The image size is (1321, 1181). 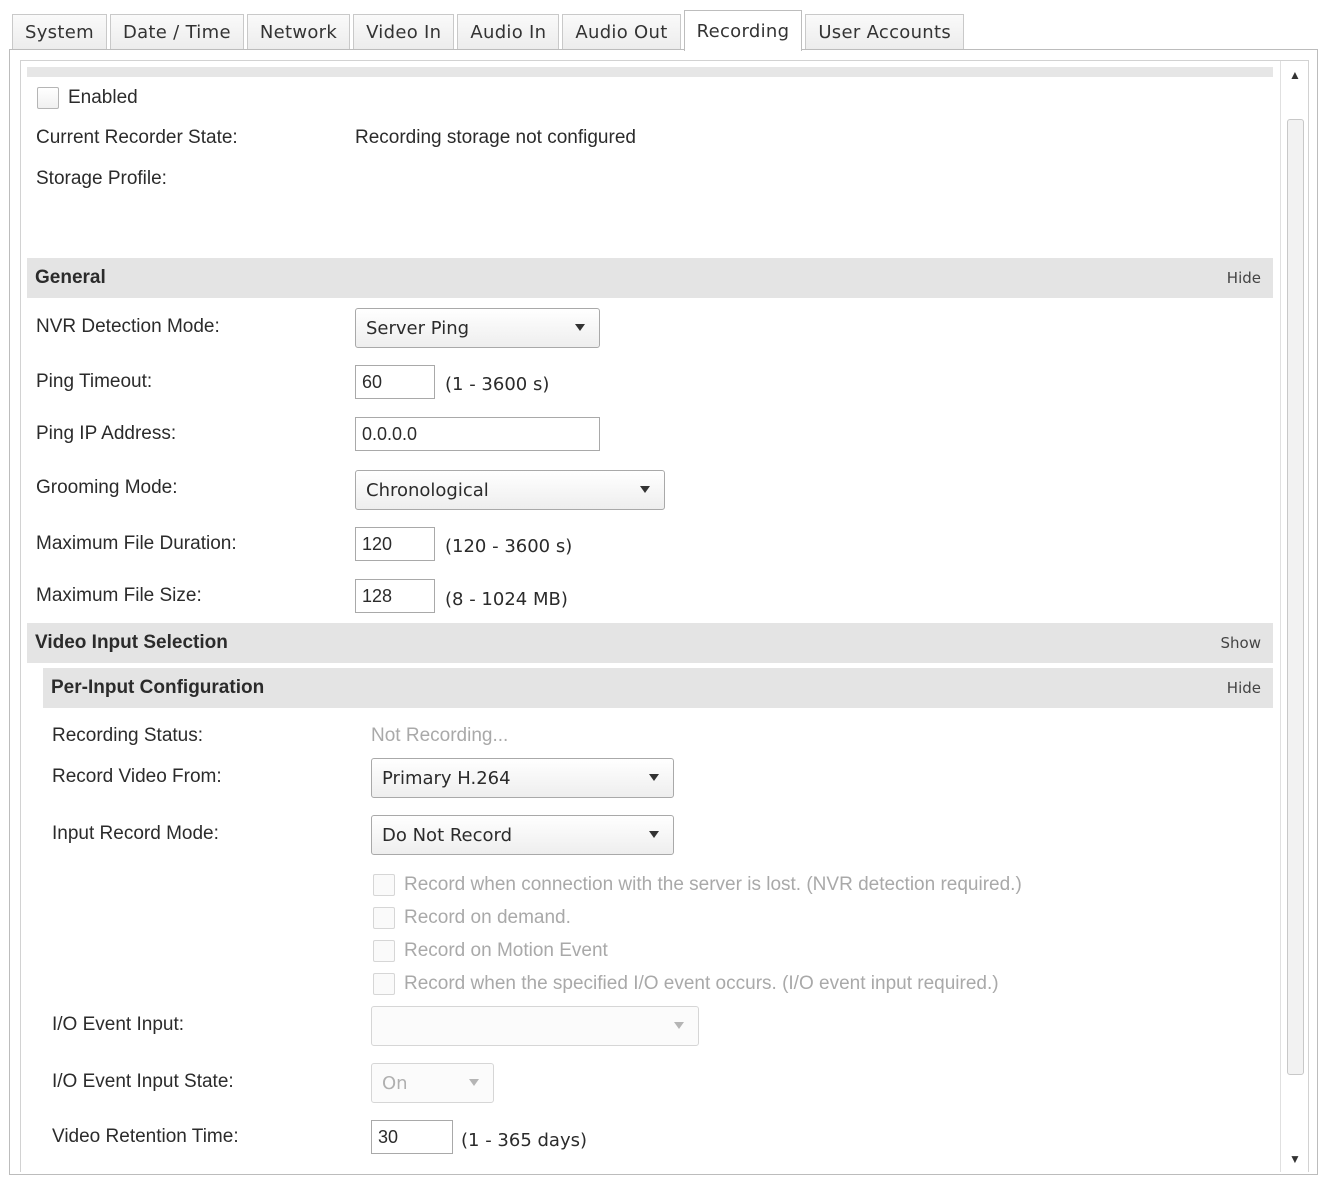 I want to click on video-input-section-header: Video Input Selection Show, so click(x=650, y=643).